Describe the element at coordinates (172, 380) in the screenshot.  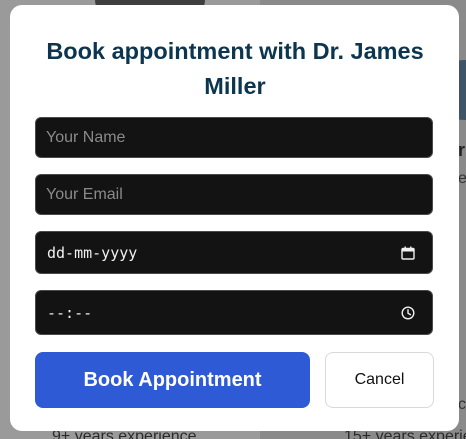
I see `book-appointment-button: Book Appointment` at that location.